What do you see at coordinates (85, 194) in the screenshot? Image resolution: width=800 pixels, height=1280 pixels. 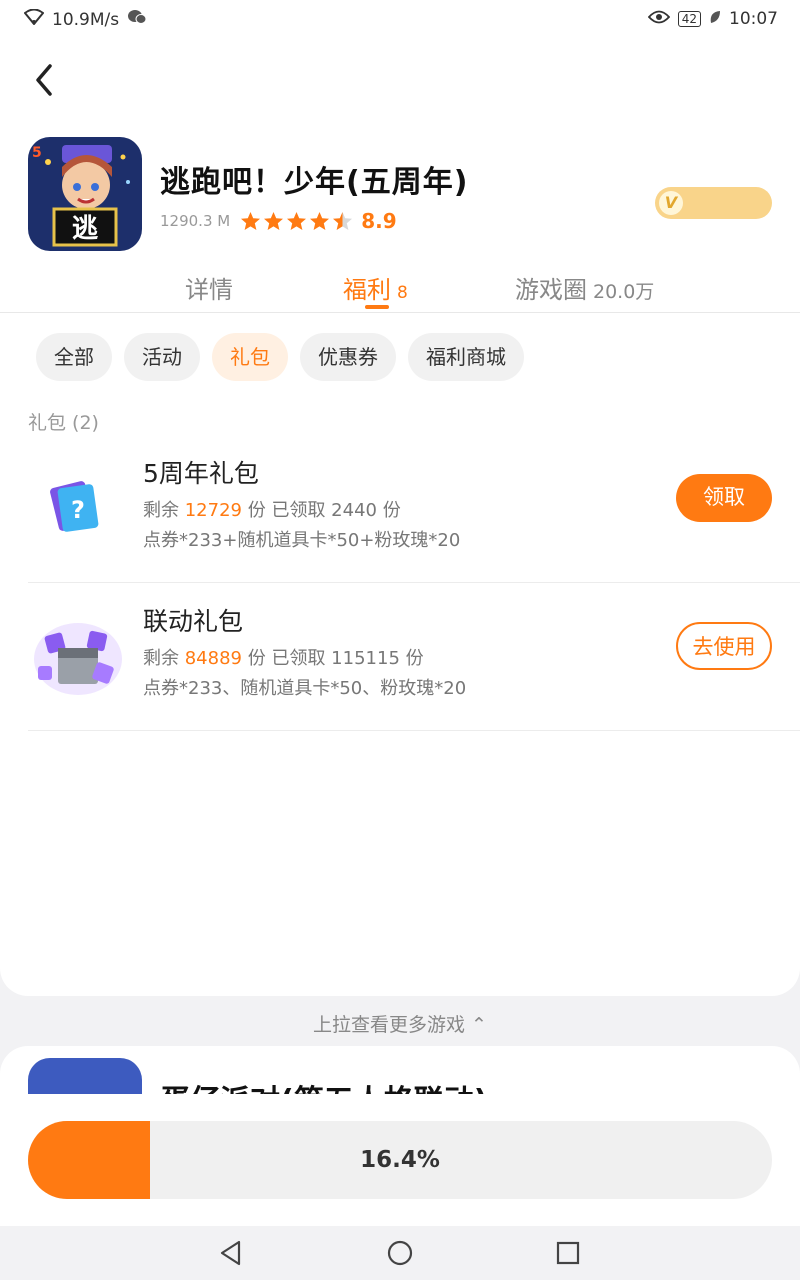 I see `app-icon: 逃 5` at bounding box center [85, 194].